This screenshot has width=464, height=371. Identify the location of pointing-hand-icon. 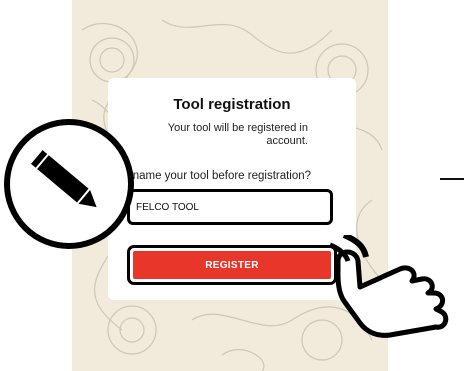
(389, 286).